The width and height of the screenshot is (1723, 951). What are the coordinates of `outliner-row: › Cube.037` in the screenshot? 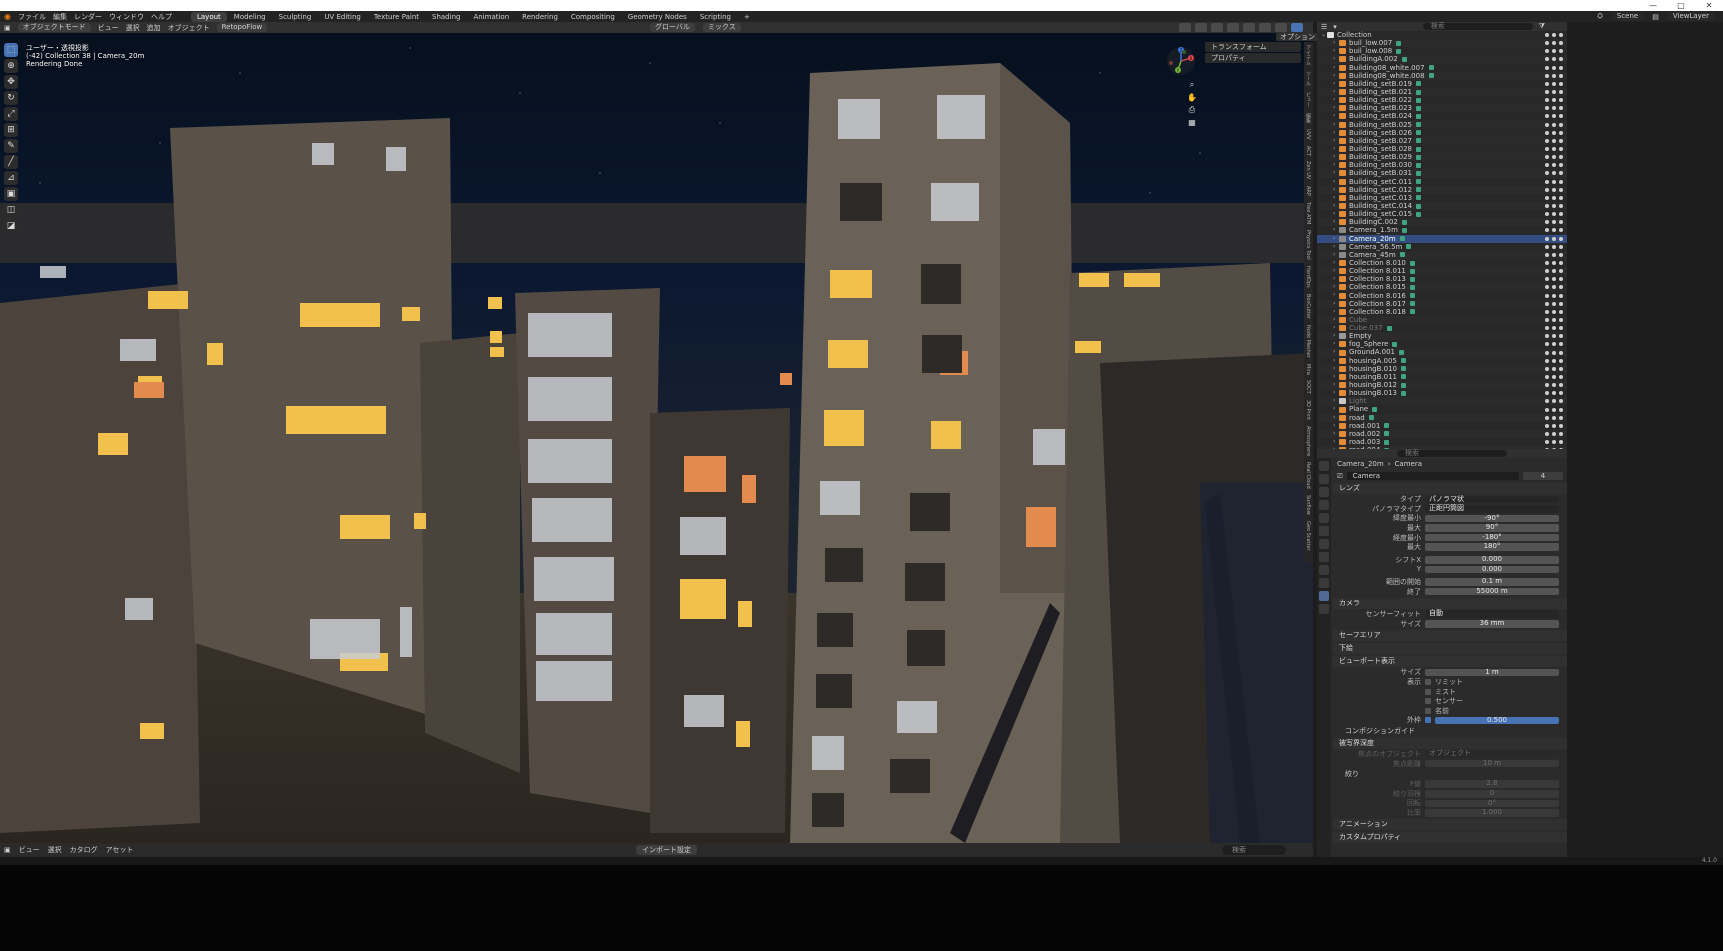 It's located at (1442, 328).